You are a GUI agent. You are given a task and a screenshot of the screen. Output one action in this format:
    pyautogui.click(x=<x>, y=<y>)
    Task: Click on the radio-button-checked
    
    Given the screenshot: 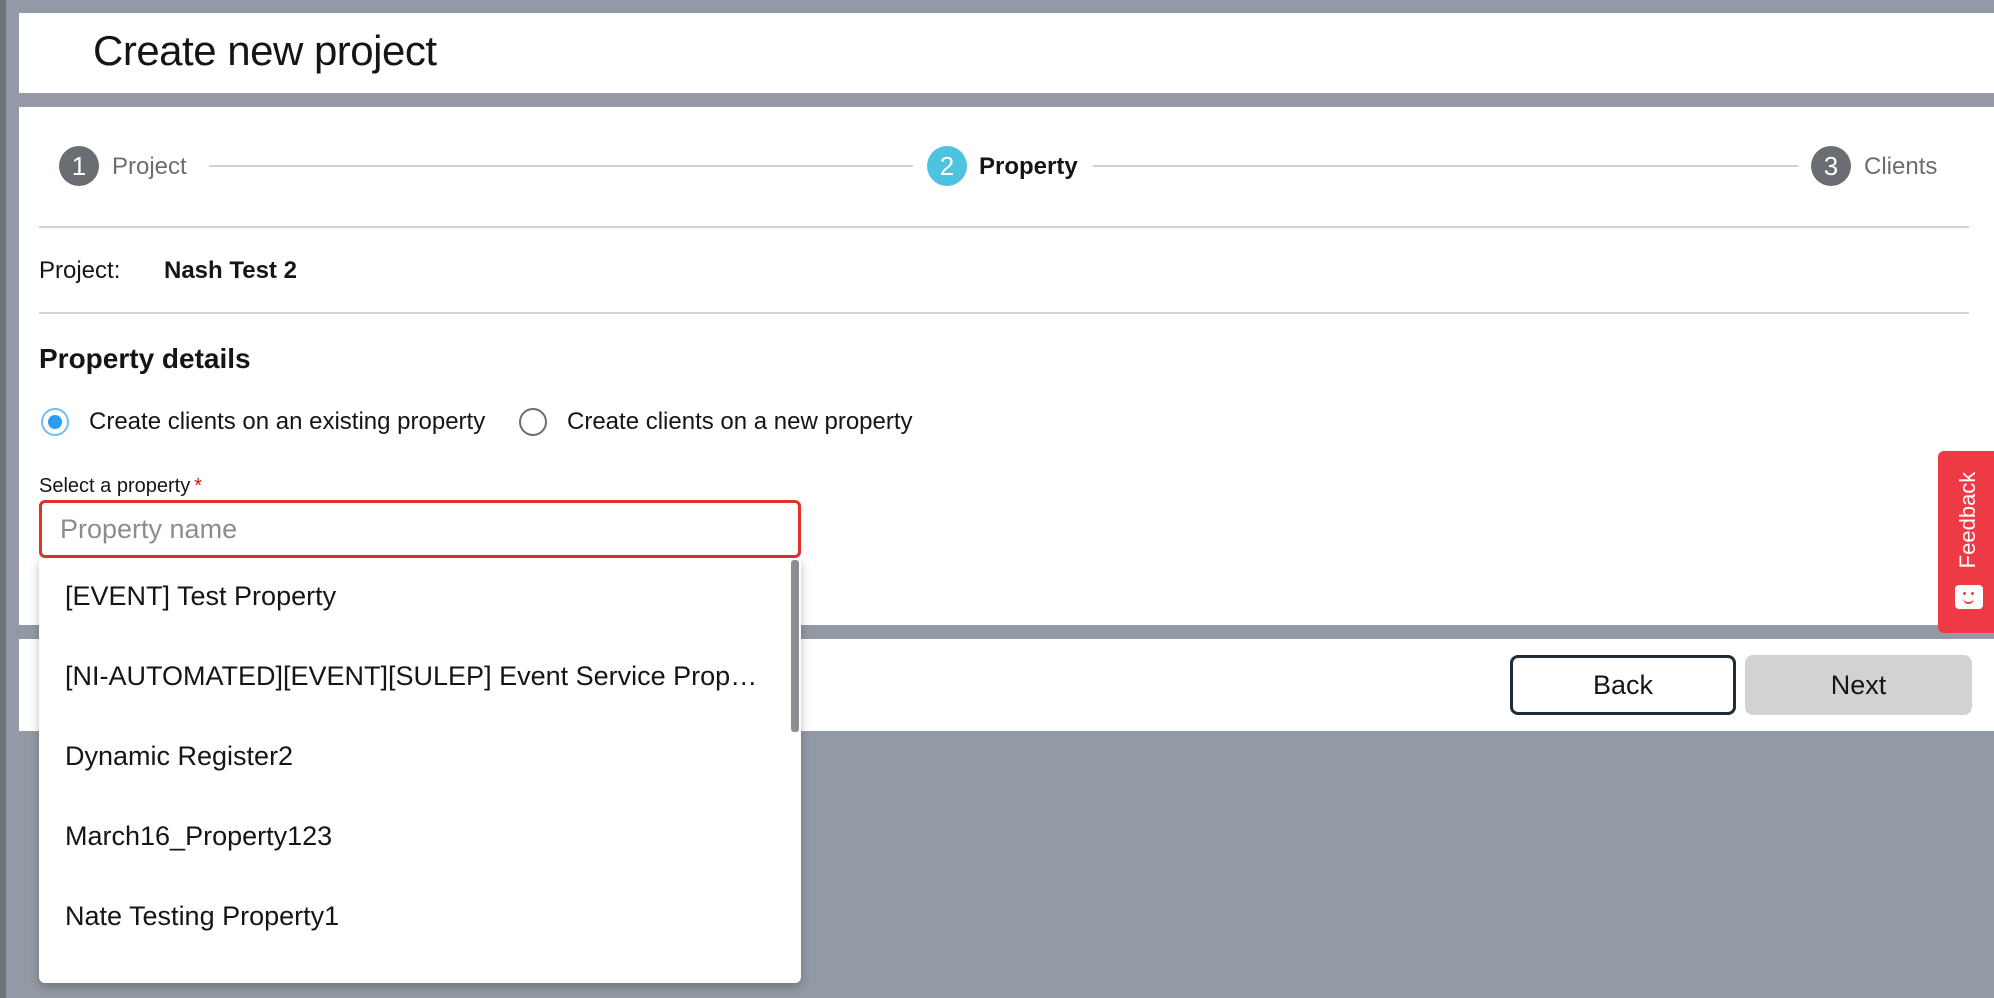 What is the action you would take?
    pyautogui.click(x=55, y=422)
    